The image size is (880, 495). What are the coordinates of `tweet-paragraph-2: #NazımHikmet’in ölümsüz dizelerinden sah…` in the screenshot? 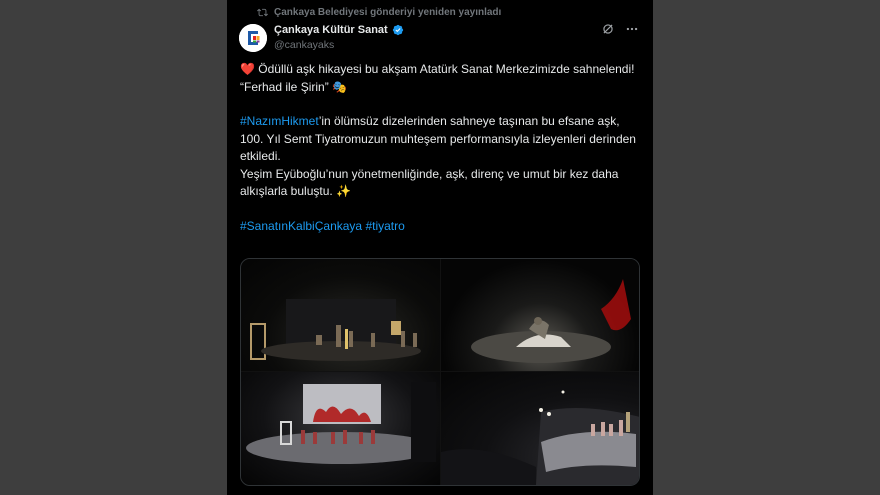 It's located at (438, 138).